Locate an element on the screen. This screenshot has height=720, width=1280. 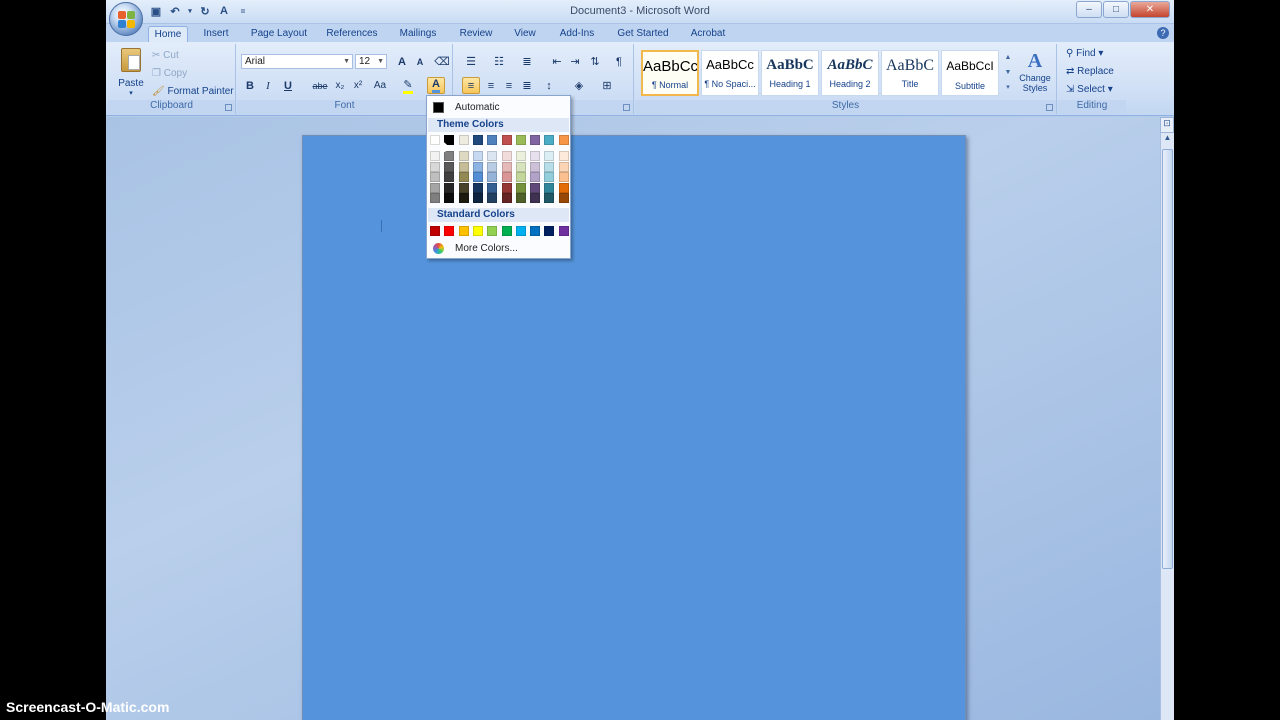
sort-icon: ⇅ is located at coordinates (595, 61).